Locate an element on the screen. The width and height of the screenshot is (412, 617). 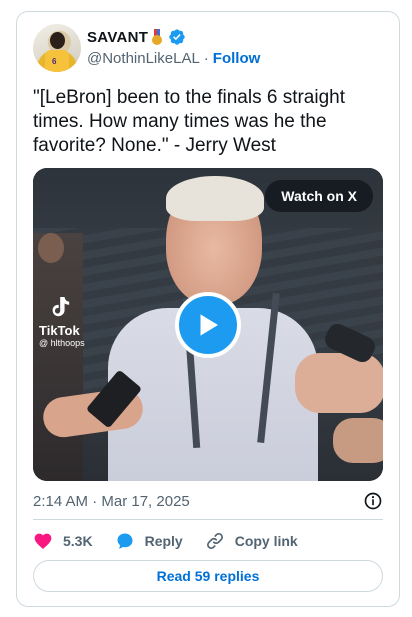
tiktok-watermark: TikTok @ hlthoops is located at coordinates (62, 322).